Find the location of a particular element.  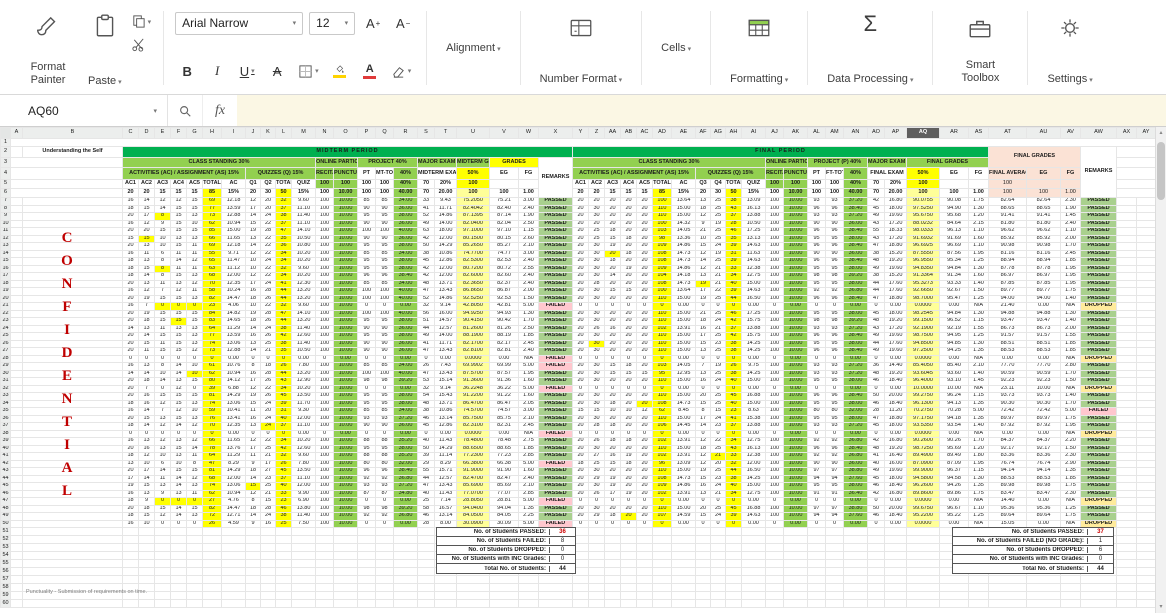

cell: 80.15 is located at coordinates (504, 238).